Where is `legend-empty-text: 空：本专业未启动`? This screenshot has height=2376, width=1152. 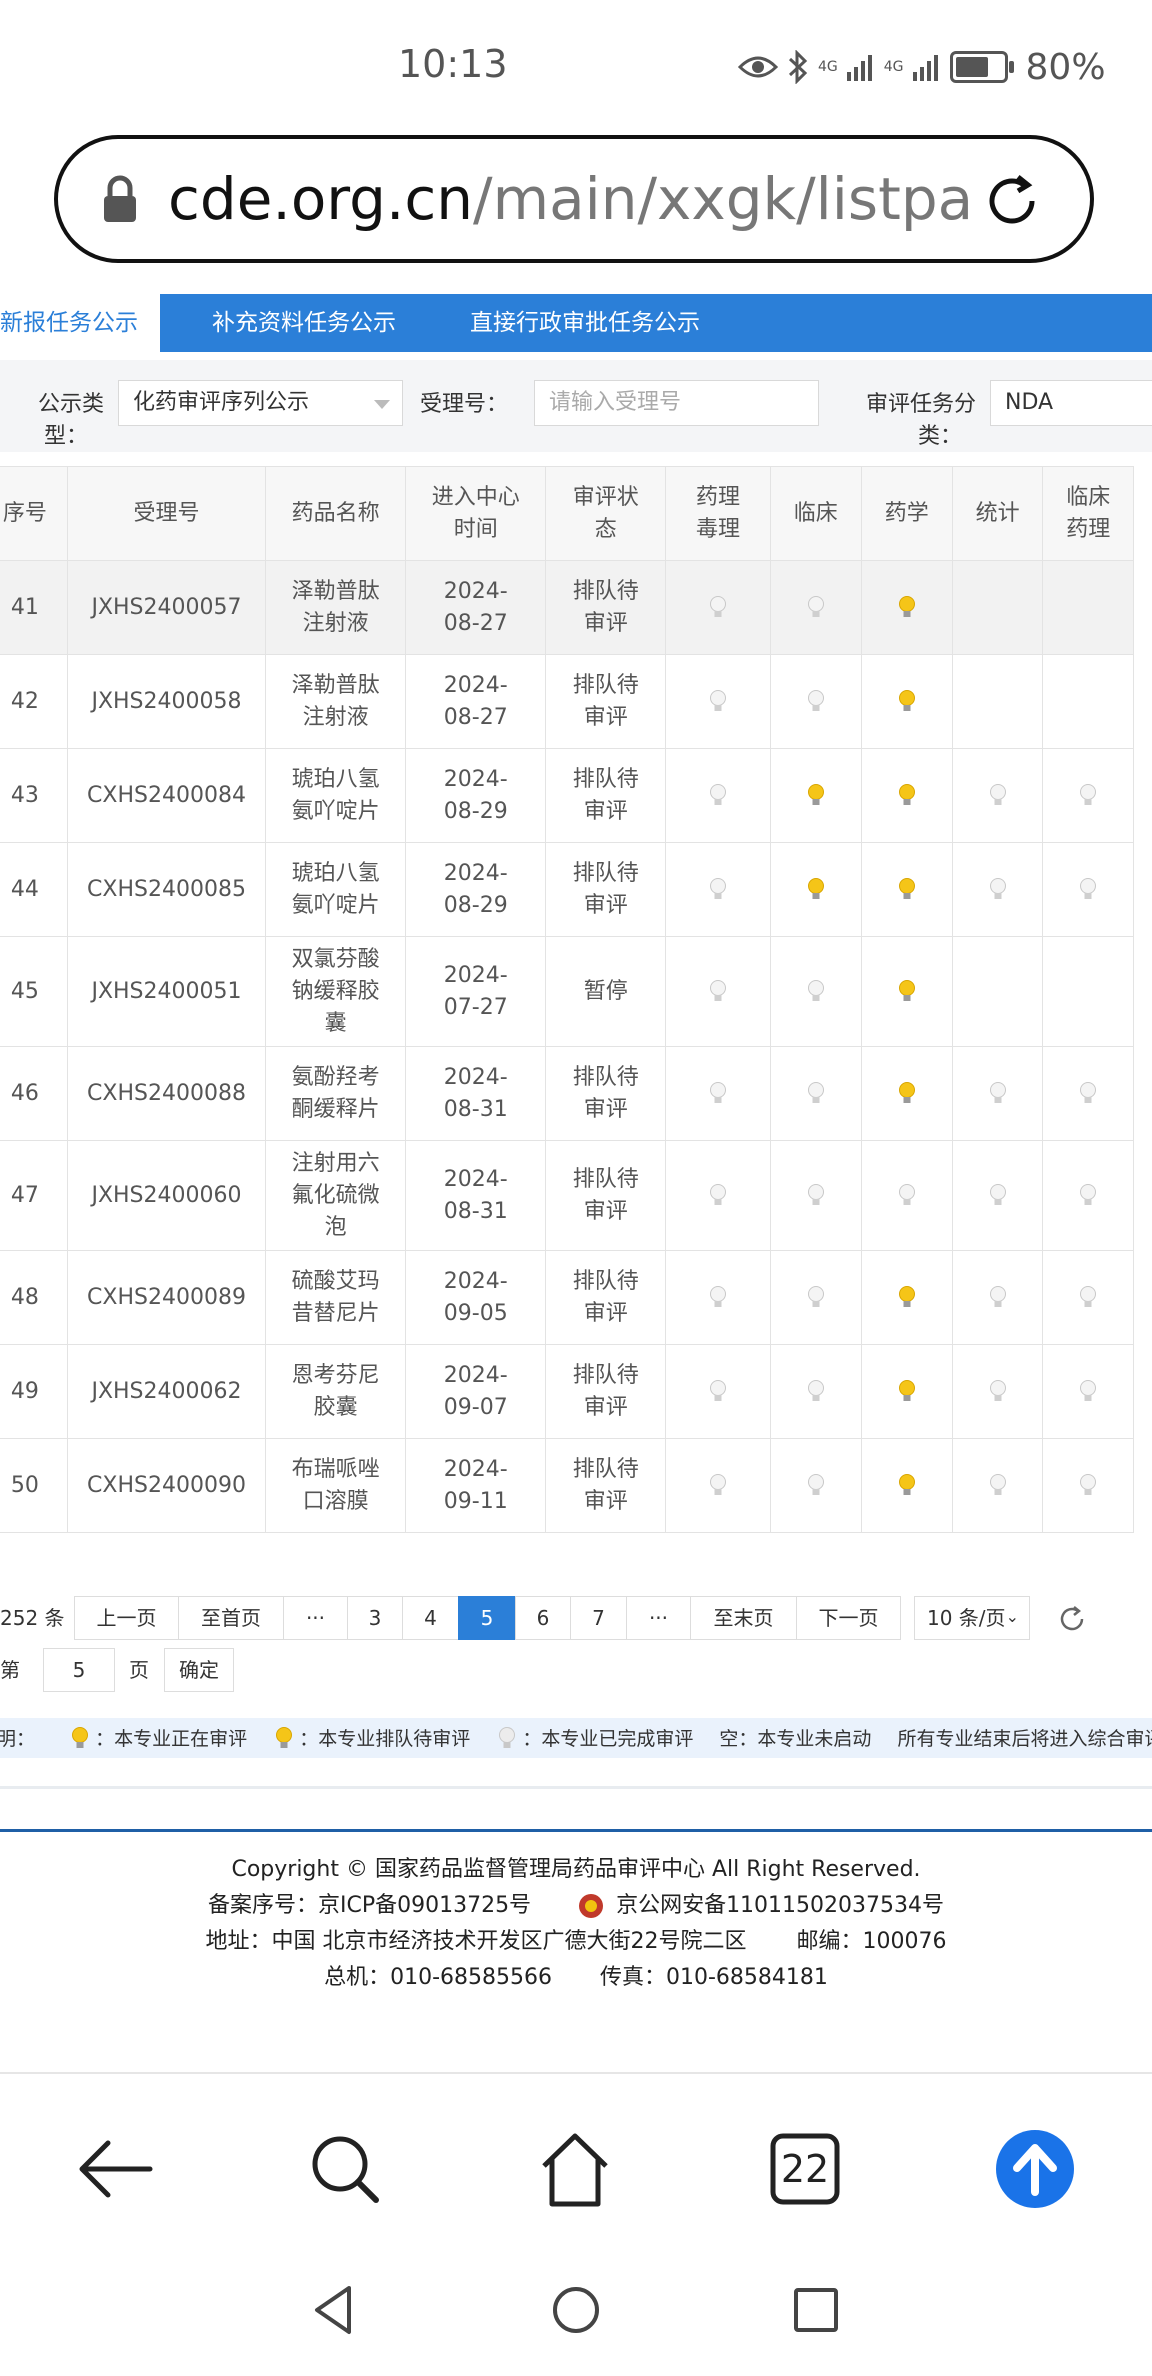
legend-empty-text: 空：本专业未启动 is located at coordinates (795, 1738).